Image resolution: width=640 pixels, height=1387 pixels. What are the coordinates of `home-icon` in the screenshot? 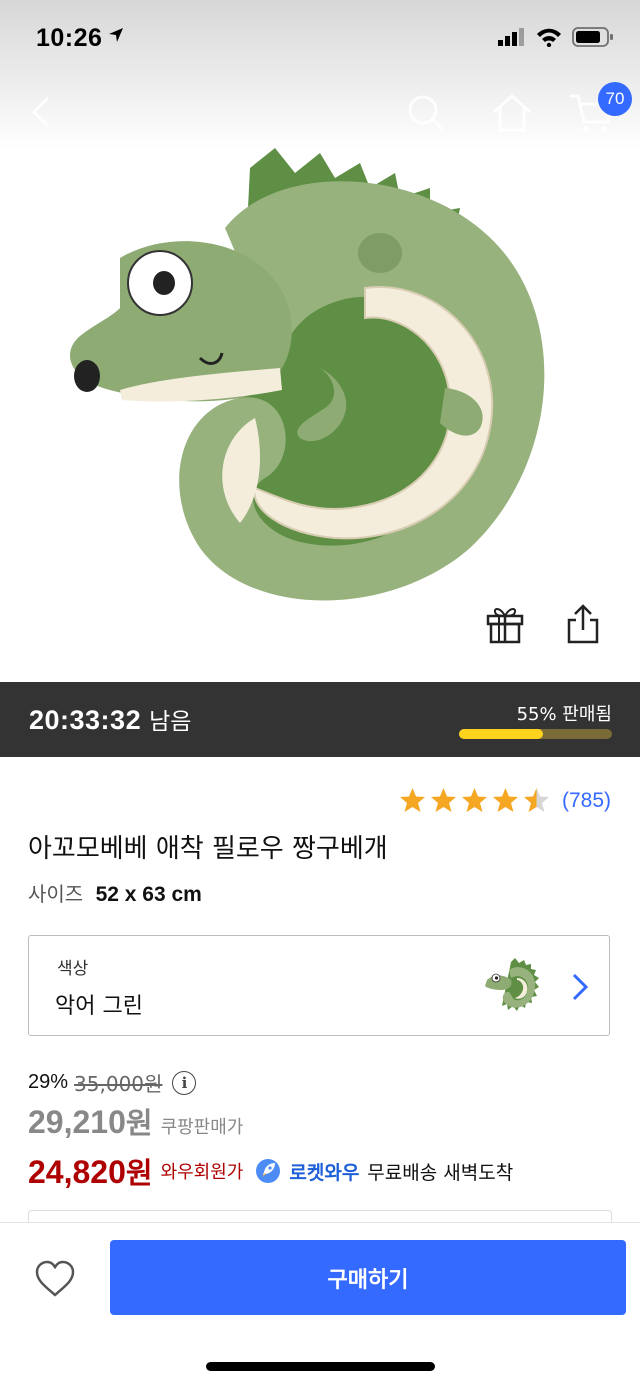 It's located at (512, 113).